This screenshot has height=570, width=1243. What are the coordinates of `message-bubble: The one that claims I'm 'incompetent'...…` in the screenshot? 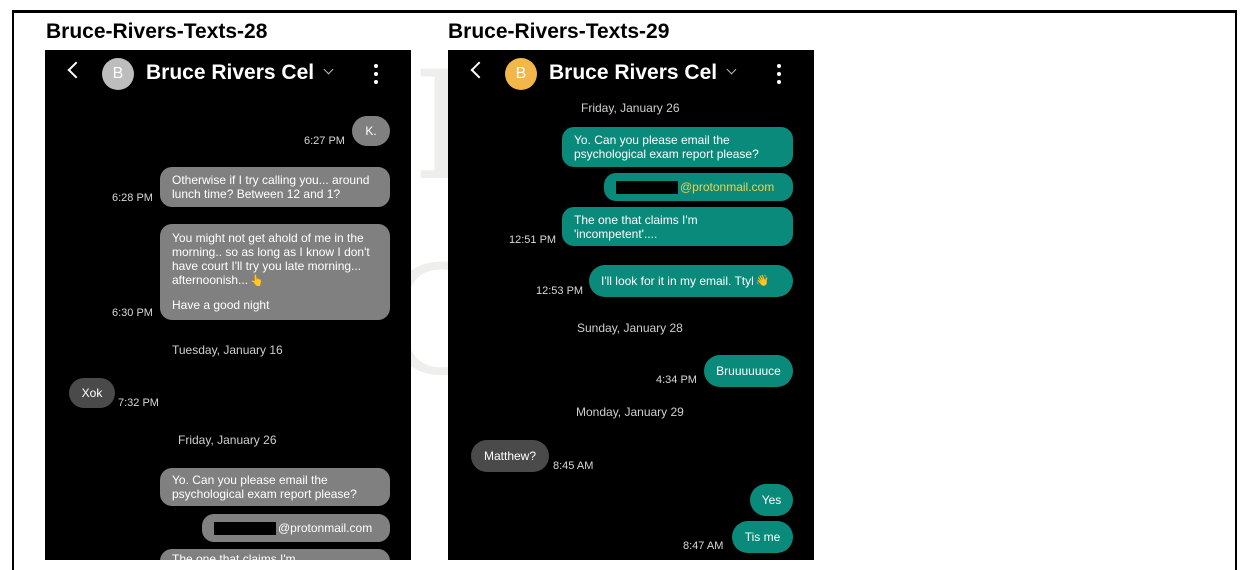 It's located at (677, 226).